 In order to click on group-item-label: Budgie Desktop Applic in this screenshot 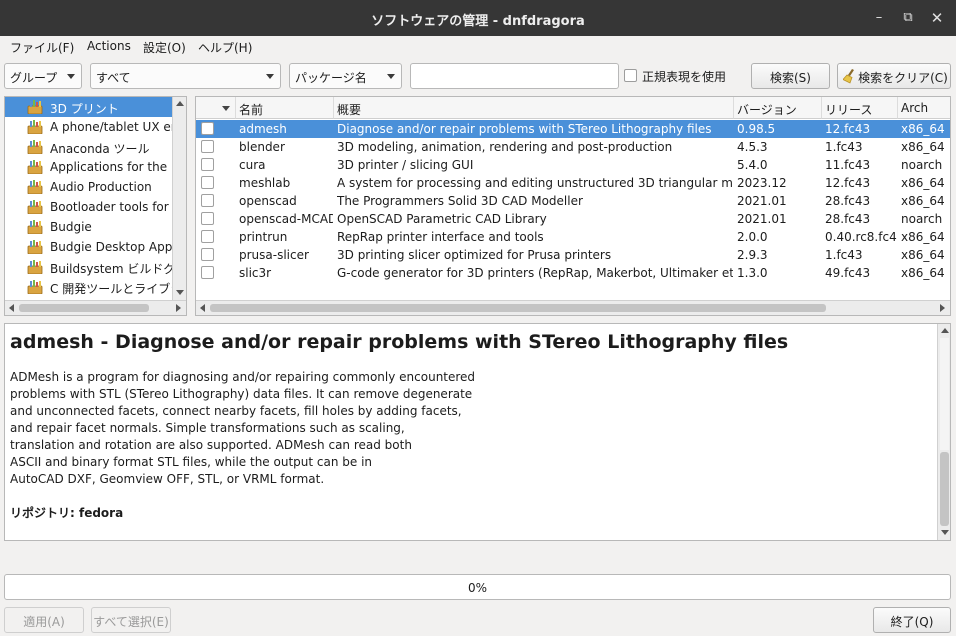, I will do `click(111, 247)`.